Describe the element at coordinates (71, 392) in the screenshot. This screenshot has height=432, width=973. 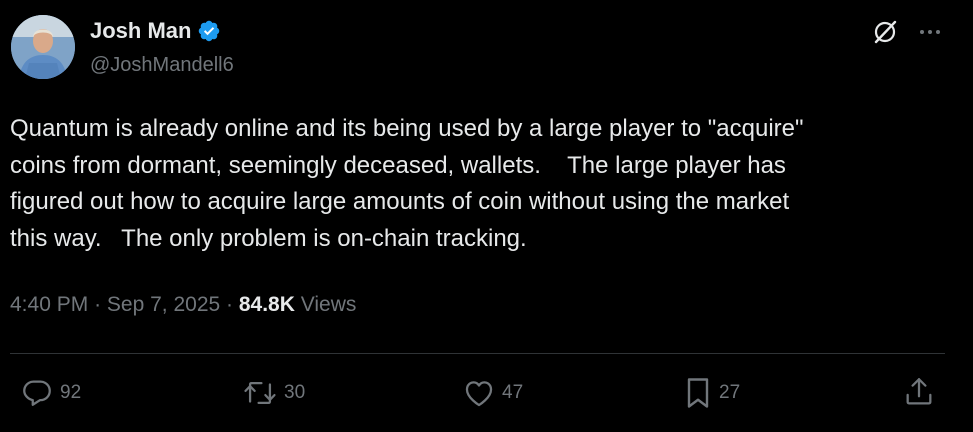
I see `reply-count: 92` at that location.